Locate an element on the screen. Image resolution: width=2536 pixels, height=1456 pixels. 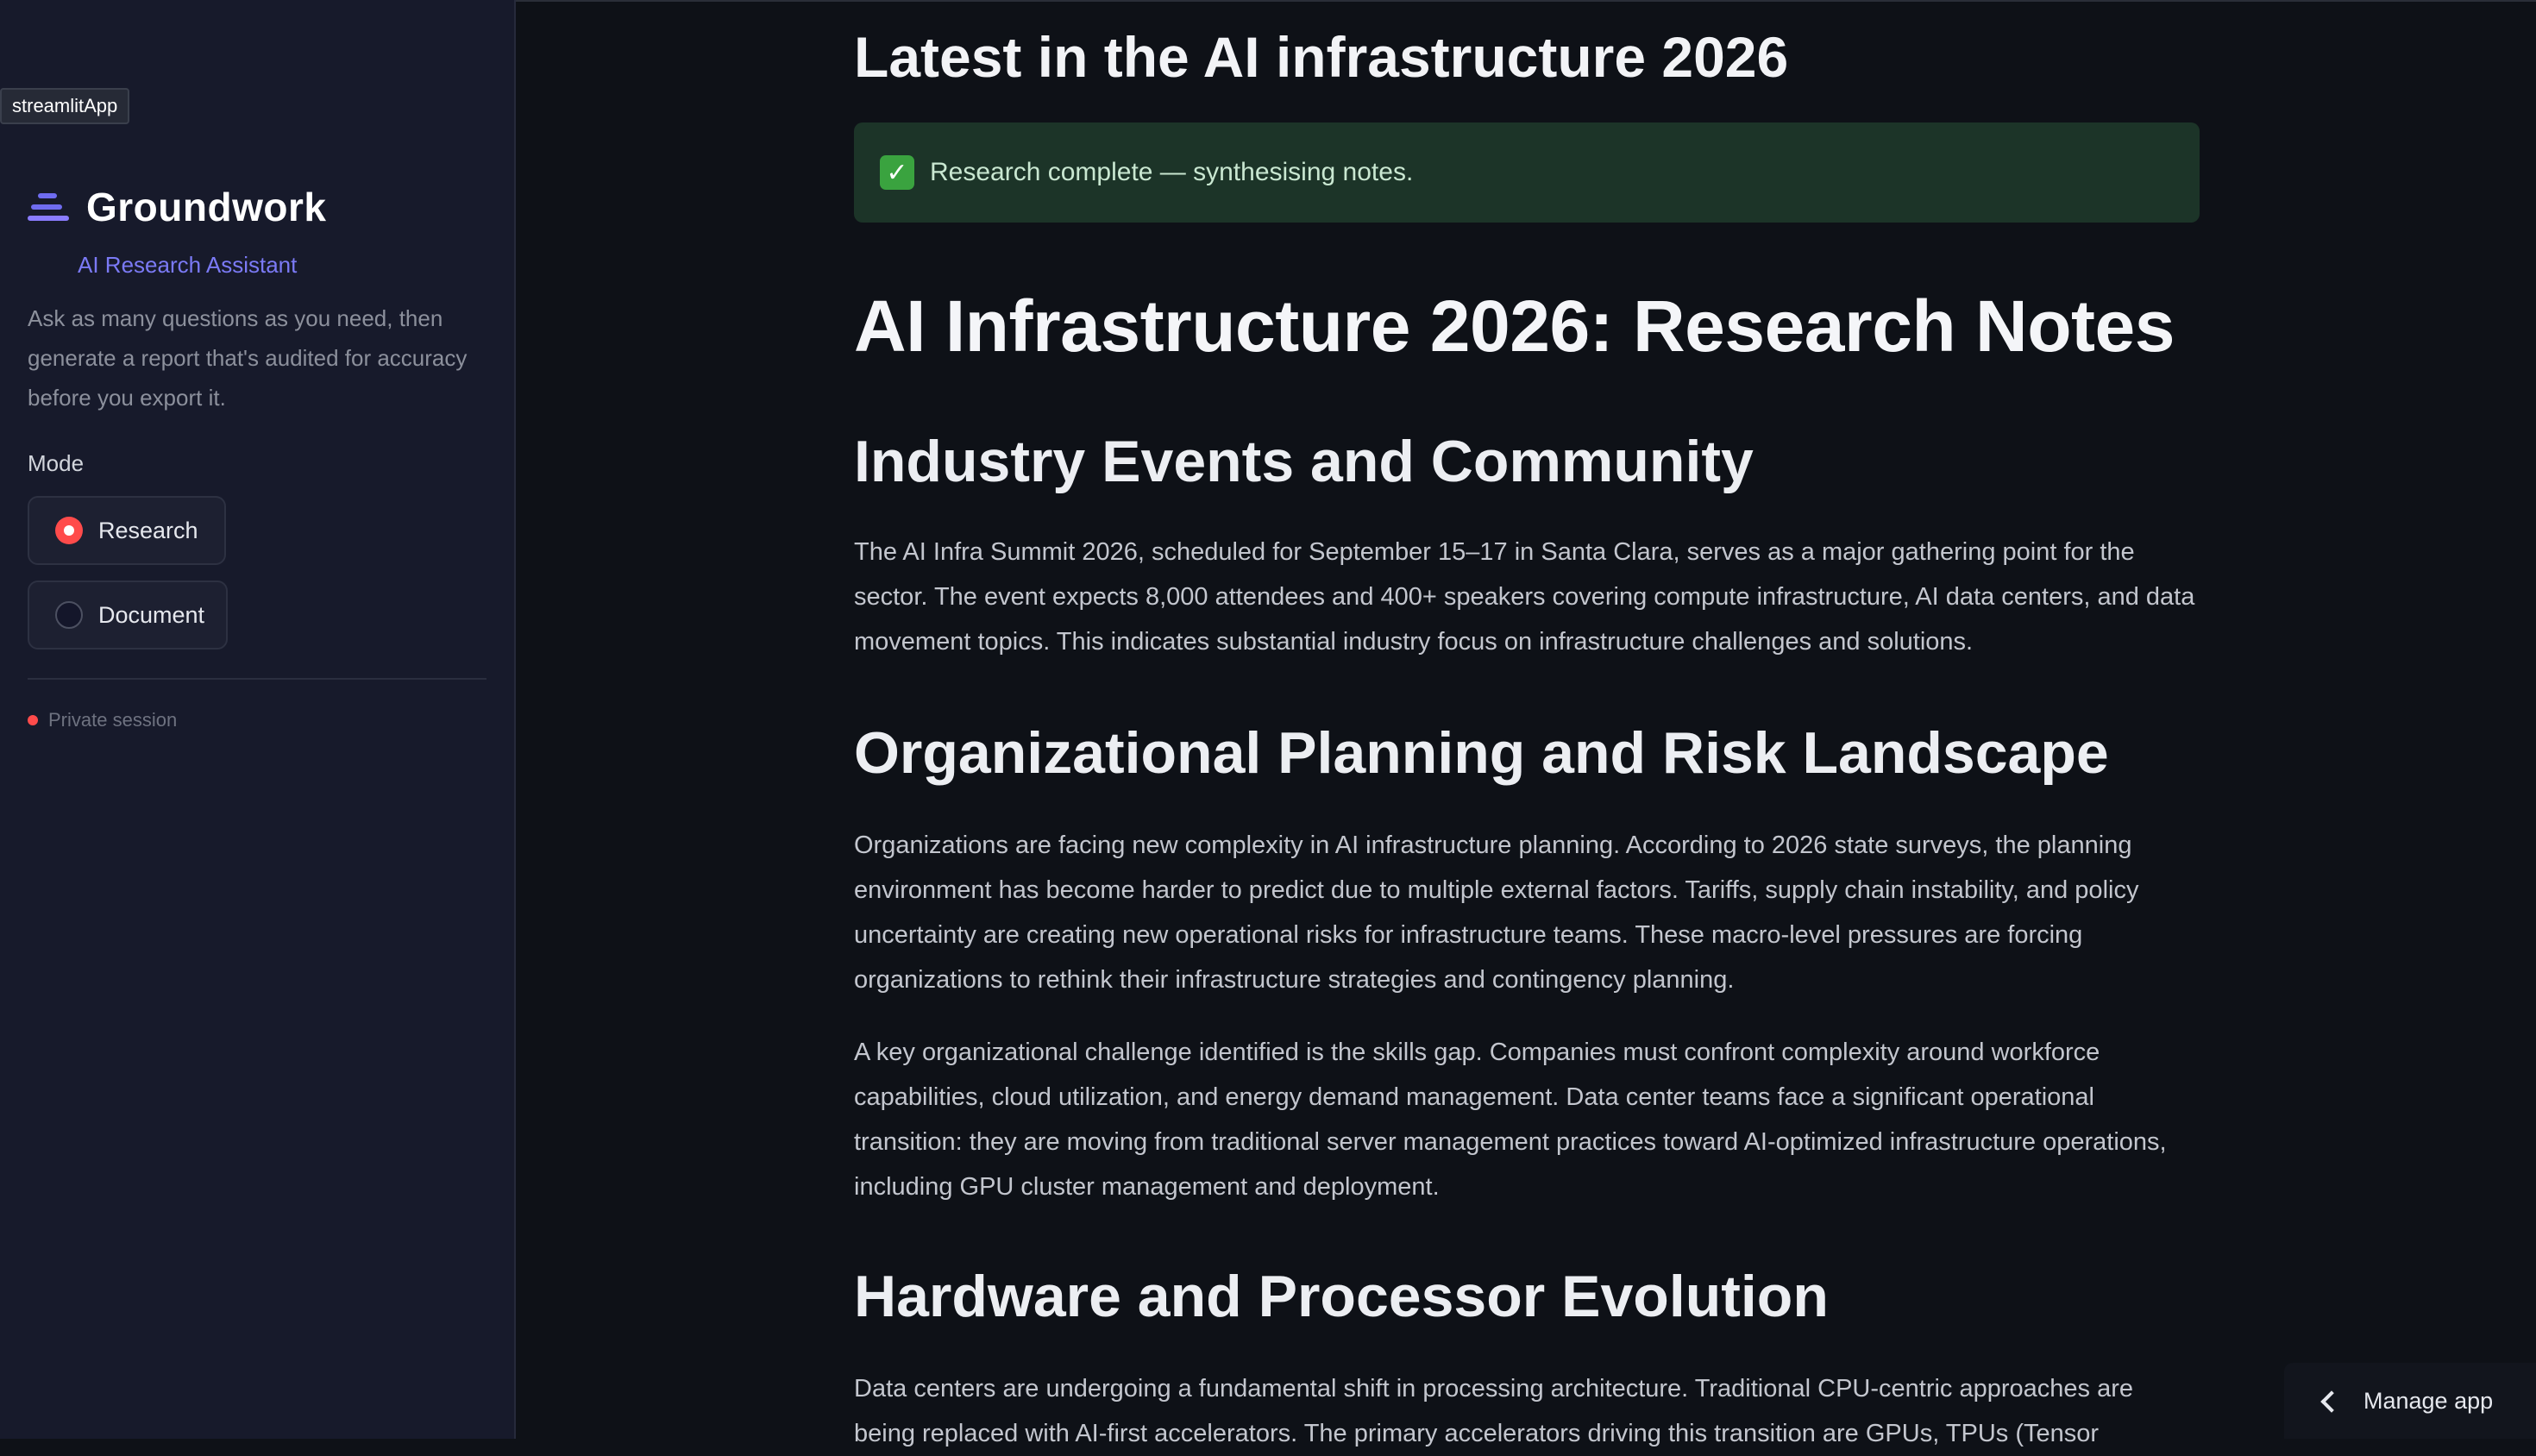
session-status: Private session is located at coordinates (102, 720).